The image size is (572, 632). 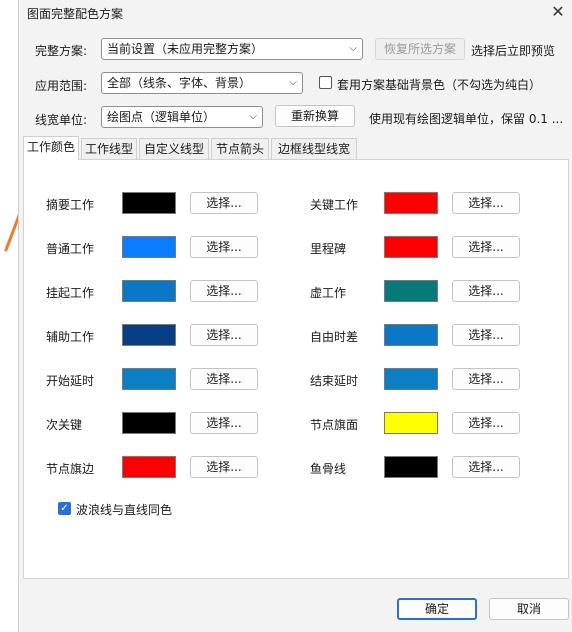 What do you see at coordinates (70, 205) in the screenshot?
I see `left-color-label: 摘要工作` at bounding box center [70, 205].